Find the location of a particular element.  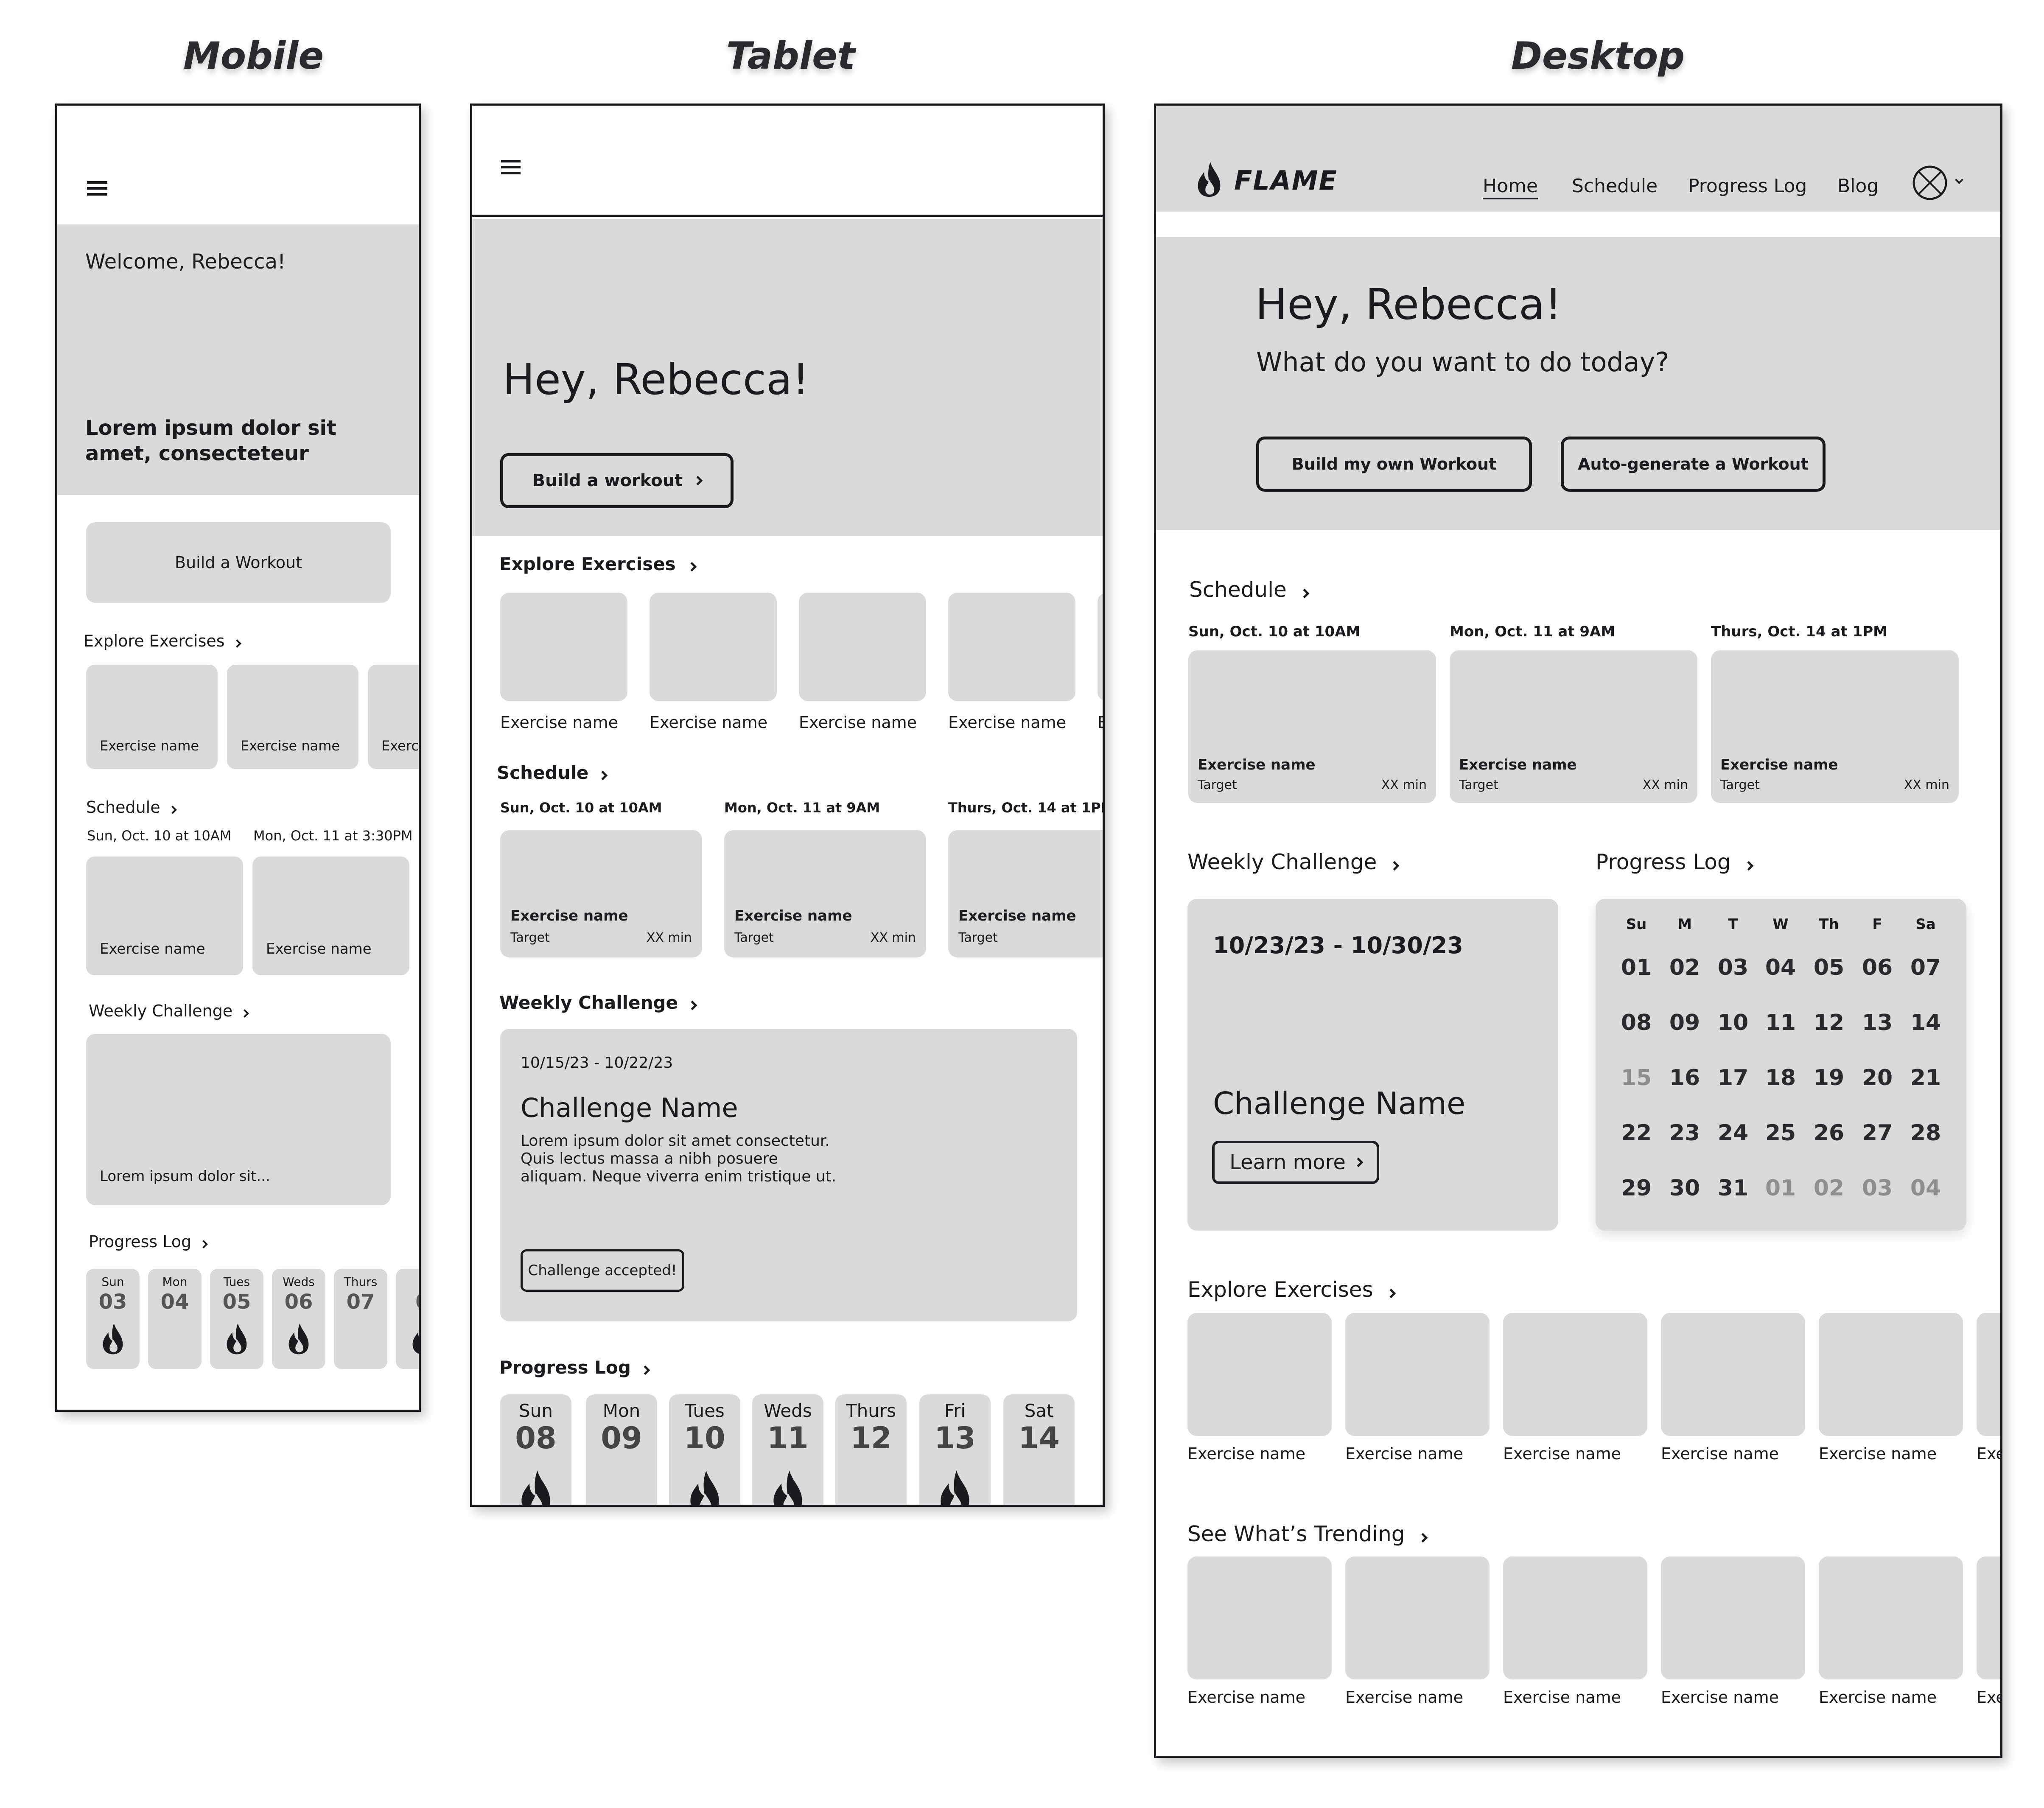

progress-day: Tues 10 is located at coordinates (704, 1449).